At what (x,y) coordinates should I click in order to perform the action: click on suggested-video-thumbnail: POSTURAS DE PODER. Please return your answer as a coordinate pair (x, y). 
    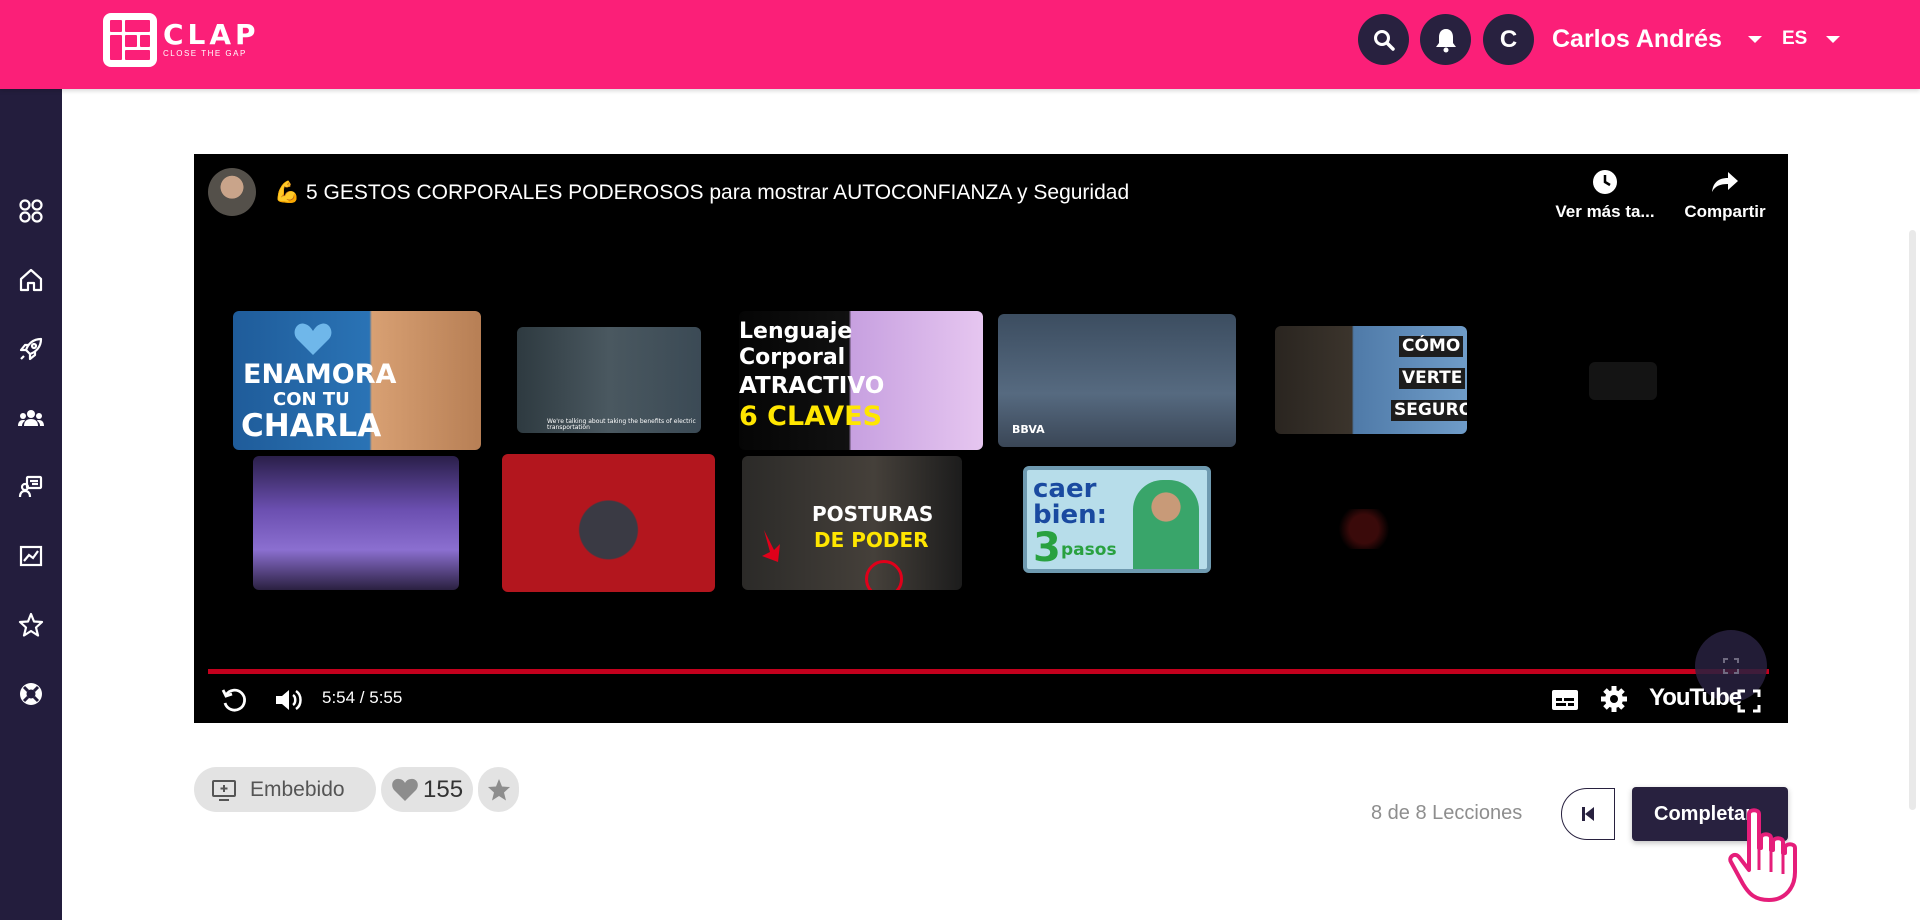
    Looking at the image, I should click on (852, 523).